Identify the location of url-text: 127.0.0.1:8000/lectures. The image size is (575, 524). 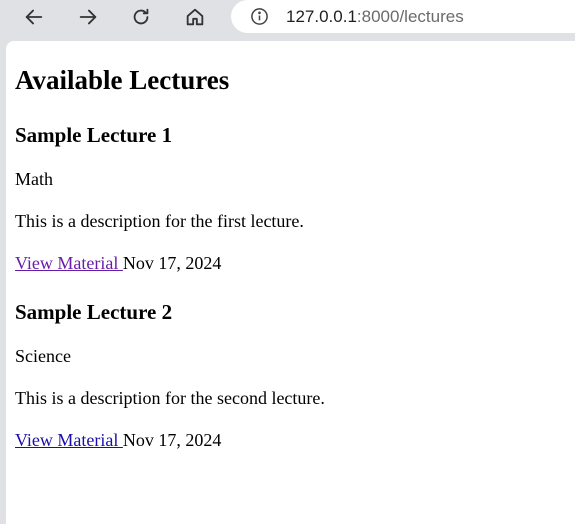
(375, 17).